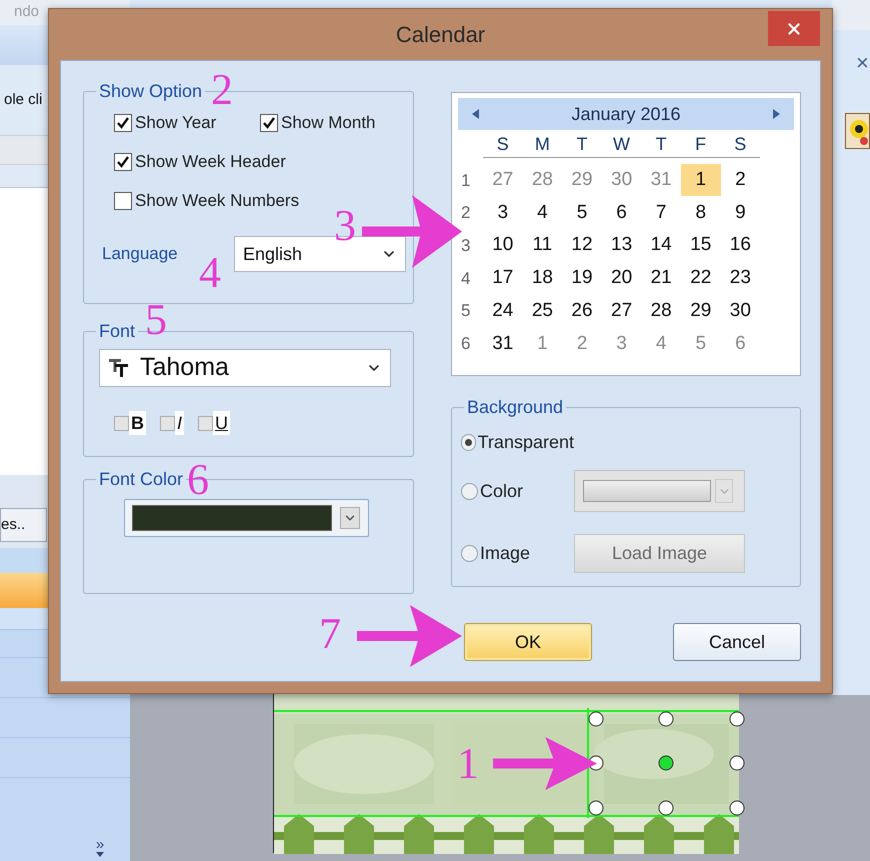  Describe the element at coordinates (468, 764) in the screenshot. I see `annotation-number: 1` at that location.